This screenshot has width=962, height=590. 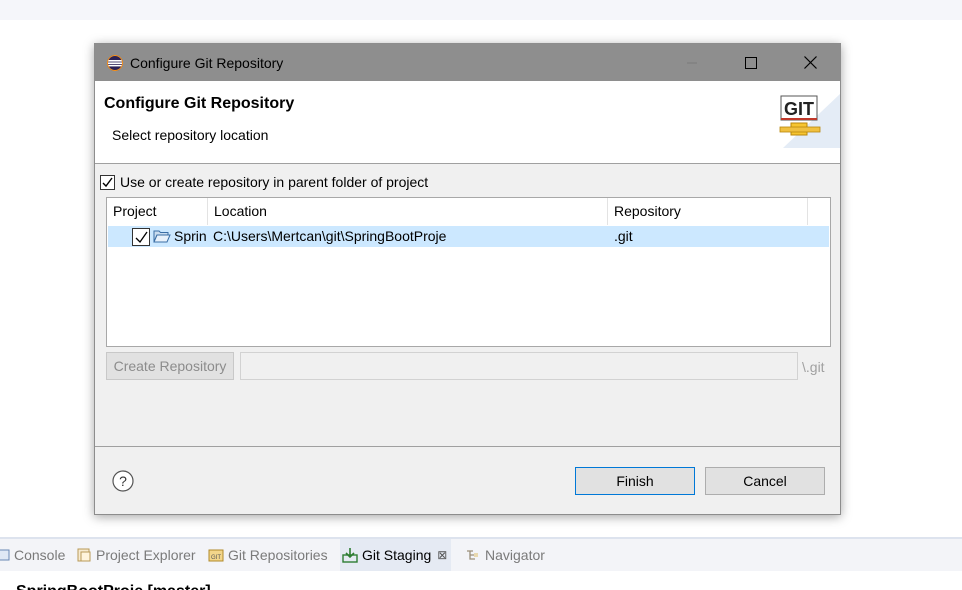 I want to click on use-parent-folder-checkbox, so click(x=107, y=182).